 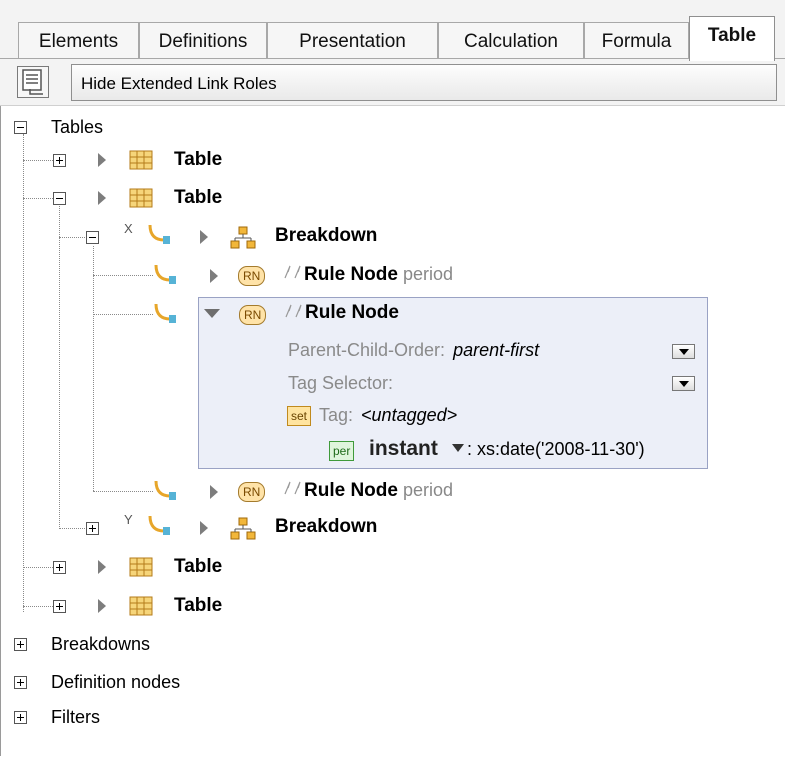 I want to click on axis-y-label: Y, so click(x=128, y=519).